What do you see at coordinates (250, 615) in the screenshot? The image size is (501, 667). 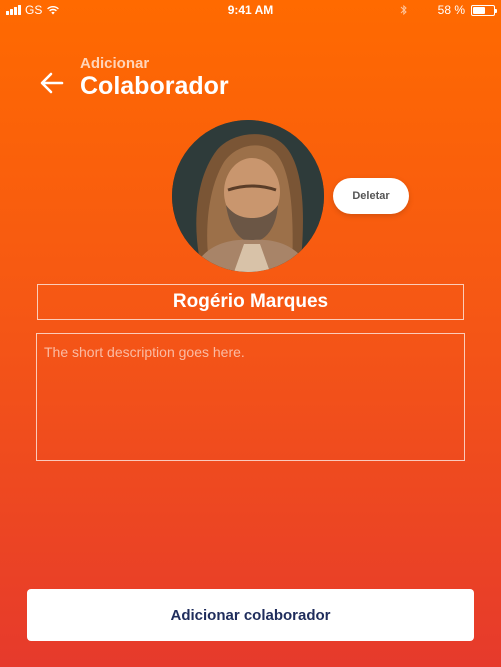 I see `add-collaborator-button: Adicionar colaborador` at bounding box center [250, 615].